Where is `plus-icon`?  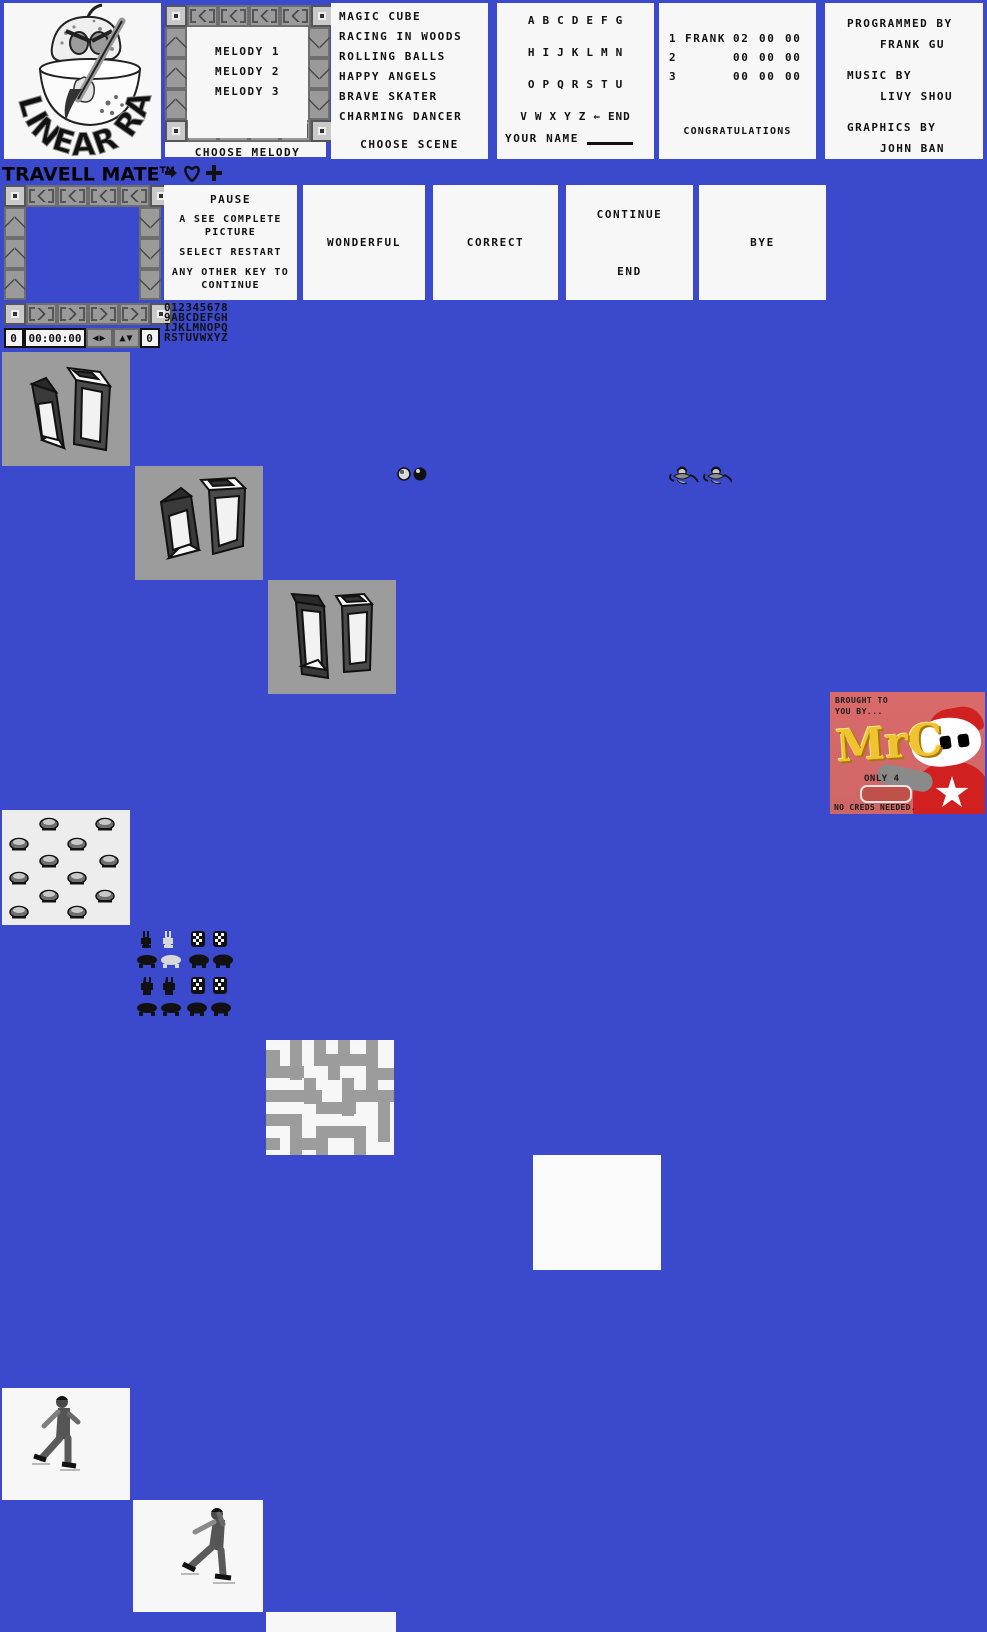
plus-icon is located at coordinates (214, 173).